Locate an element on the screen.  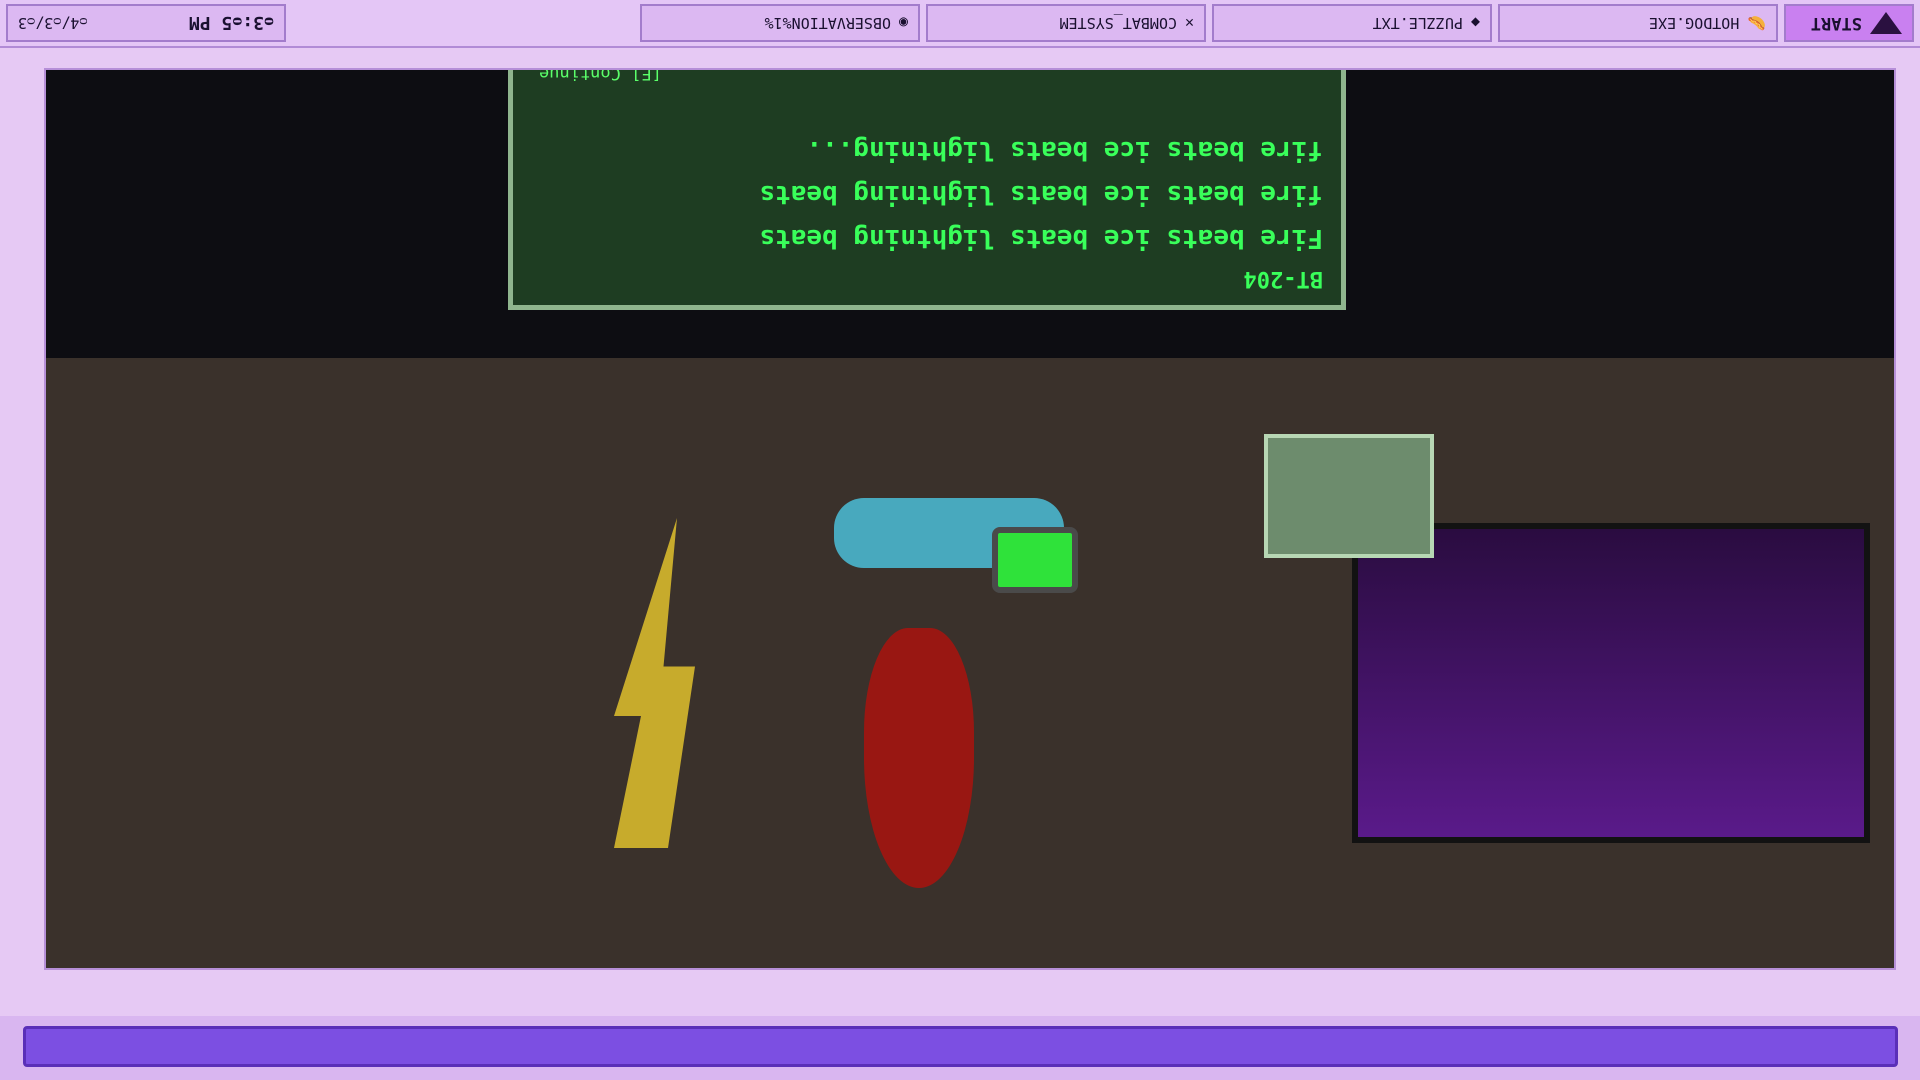
clock-time: ᴑ3:ᴑ5 PM is located at coordinates (231, 23).